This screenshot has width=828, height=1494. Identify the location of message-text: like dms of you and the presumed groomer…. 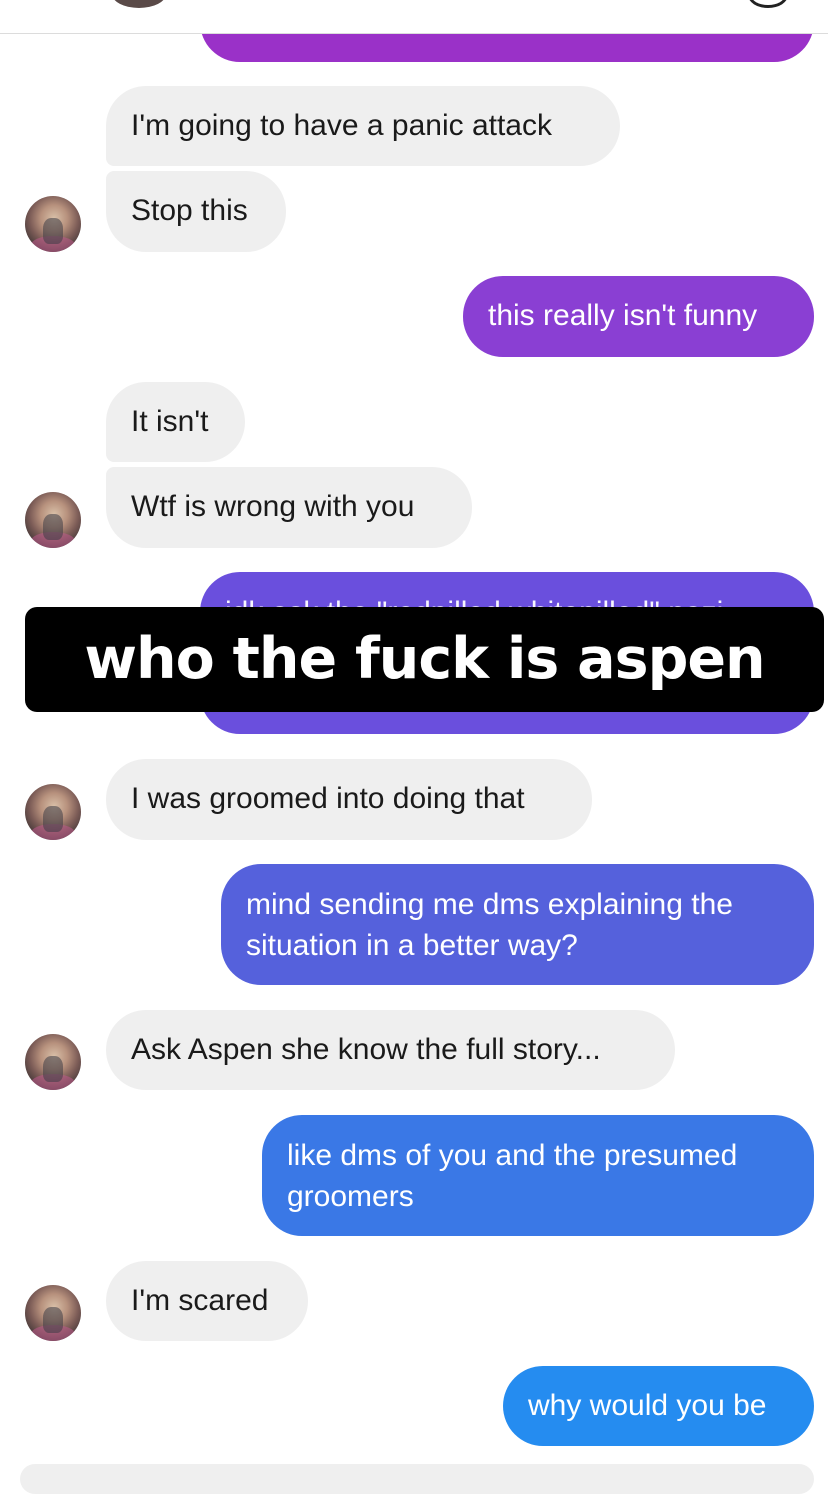
(512, 1176).